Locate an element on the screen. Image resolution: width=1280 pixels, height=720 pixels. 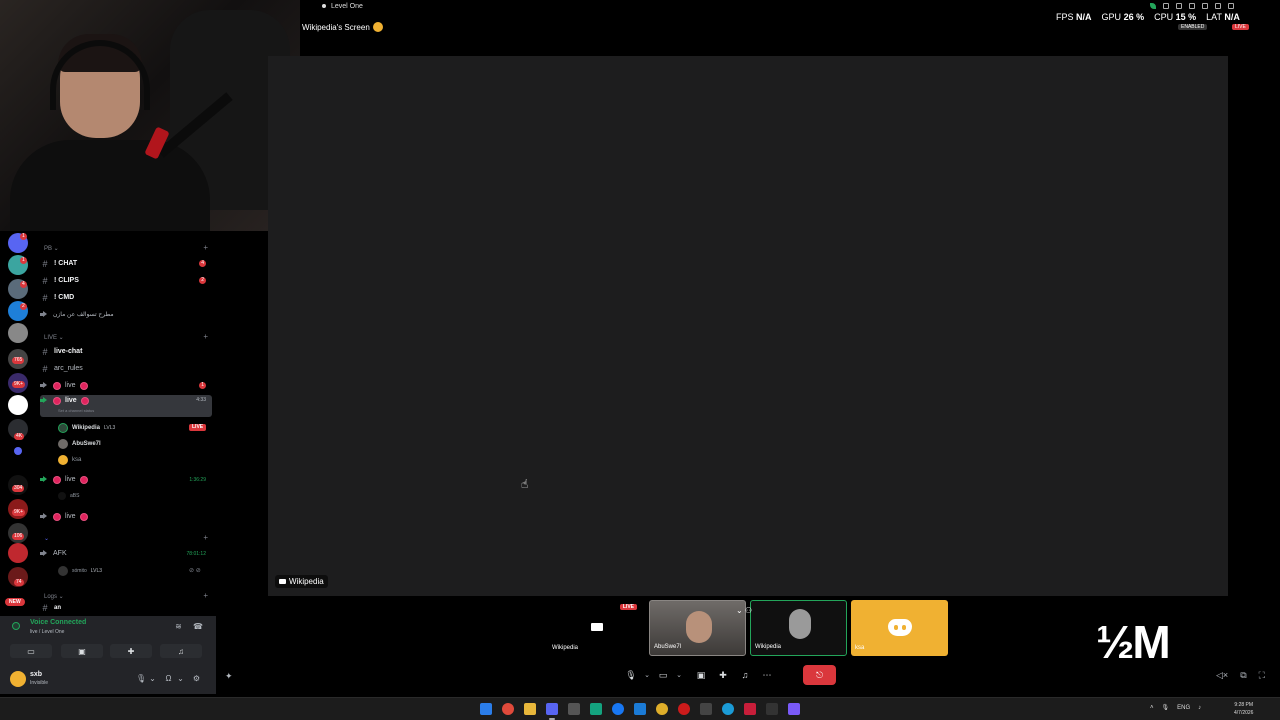
category-header: Logs ⌄ is located at coordinates (54, 596).